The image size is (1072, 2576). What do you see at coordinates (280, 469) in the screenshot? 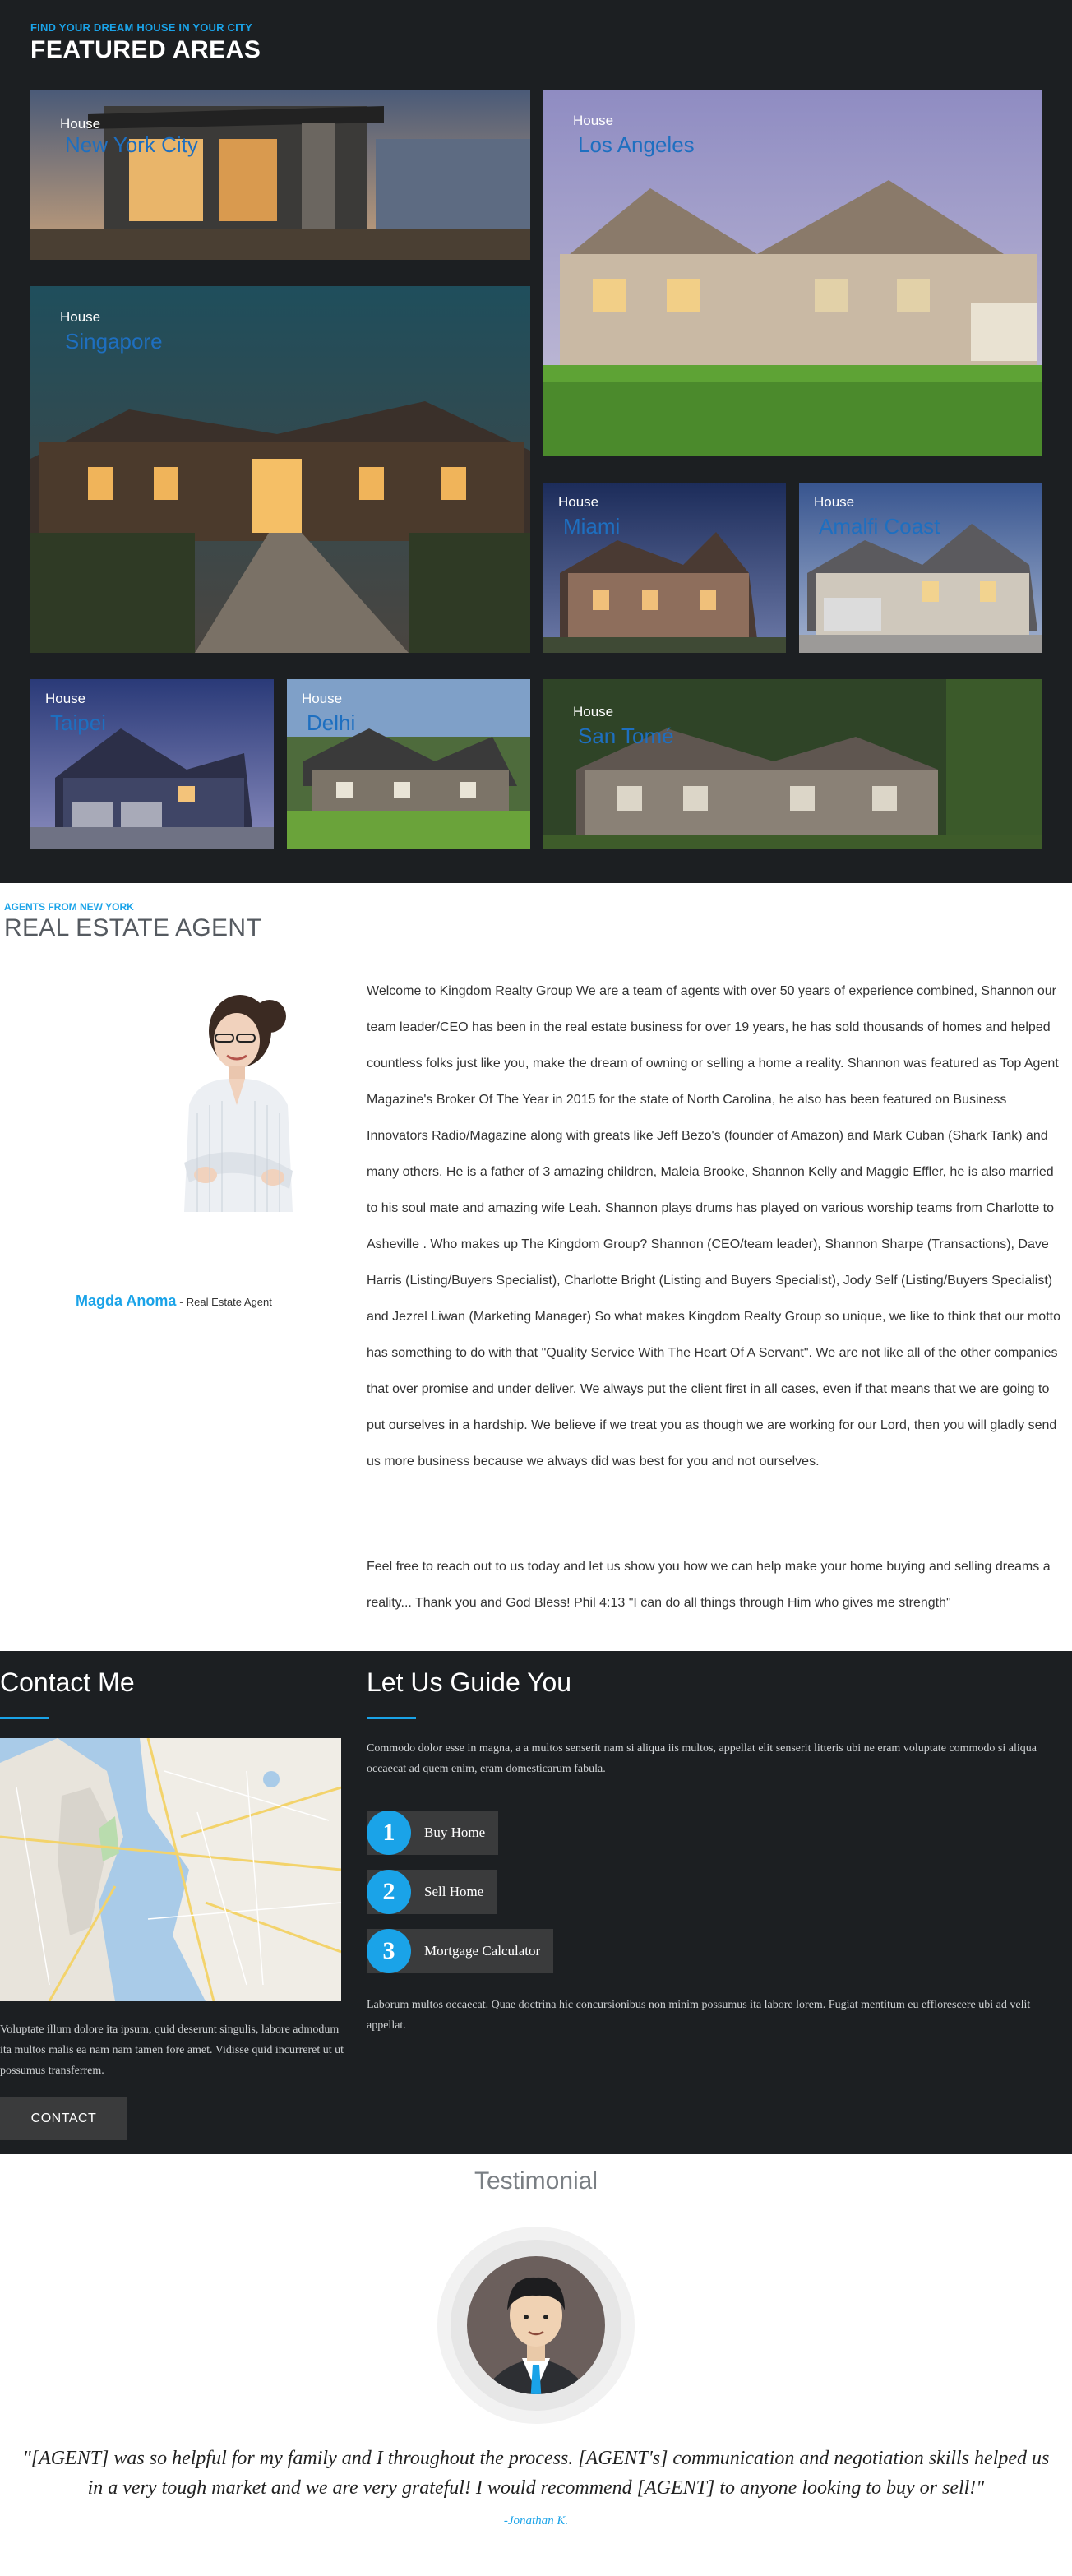
I see `area-tile-singapore: House Singapore` at bounding box center [280, 469].